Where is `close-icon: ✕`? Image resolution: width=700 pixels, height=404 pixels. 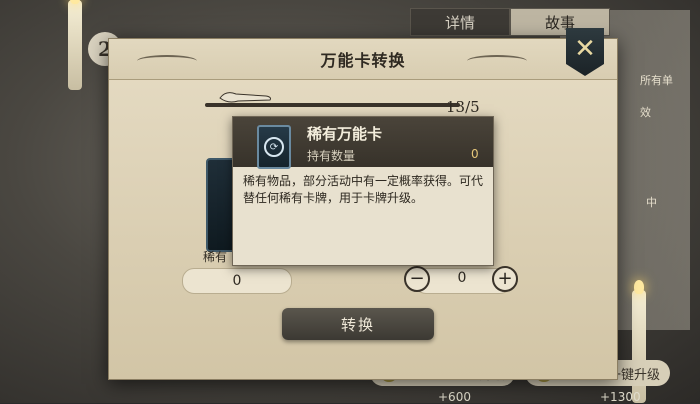
close-icon: ✕ is located at coordinates (585, 49).